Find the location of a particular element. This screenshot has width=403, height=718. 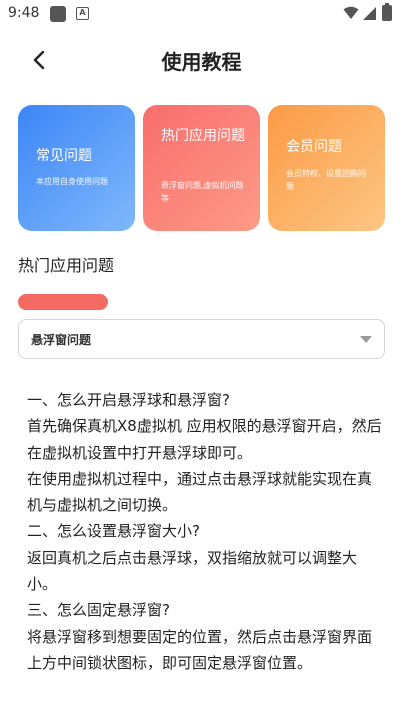

header: 使用教程 is located at coordinates (201, 60).